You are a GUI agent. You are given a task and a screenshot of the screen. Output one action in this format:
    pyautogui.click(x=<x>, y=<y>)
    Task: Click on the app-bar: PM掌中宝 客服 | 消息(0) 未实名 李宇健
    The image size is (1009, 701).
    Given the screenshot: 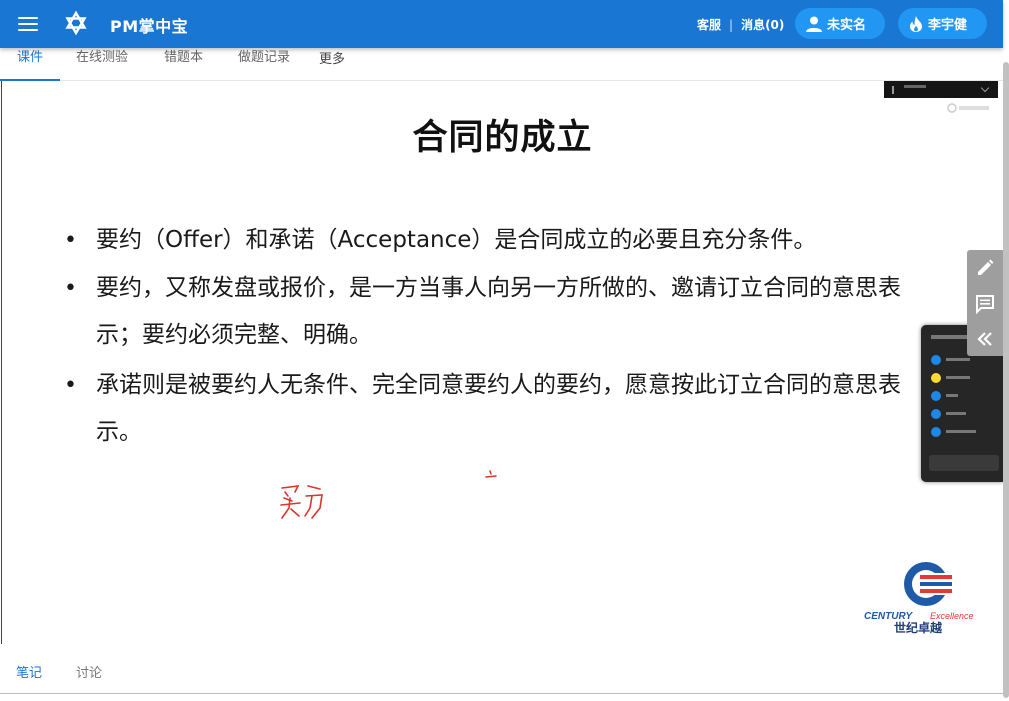 What is the action you would take?
    pyautogui.click(x=501, y=24)
    